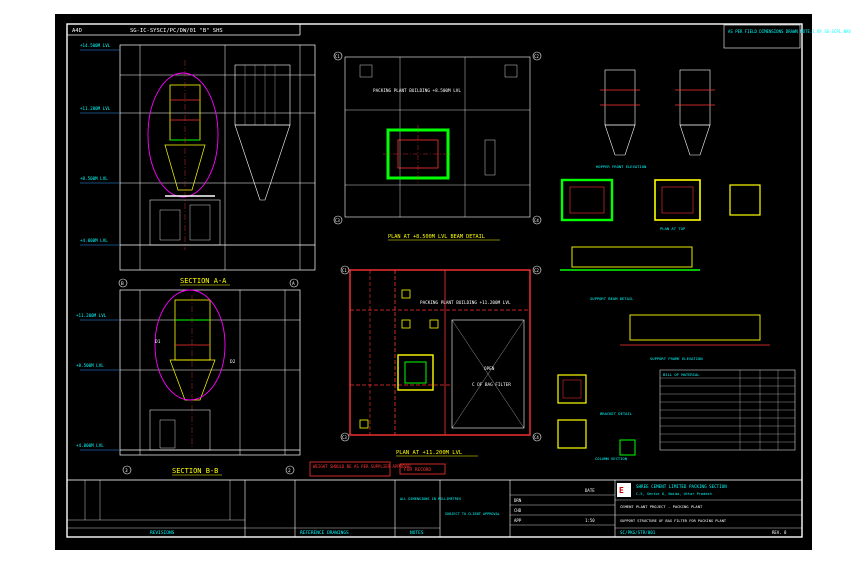 The width and height of the screenshot is (867, 562). I want to click on plan-top-title: PLAN AT TOP, so click(673, 228).